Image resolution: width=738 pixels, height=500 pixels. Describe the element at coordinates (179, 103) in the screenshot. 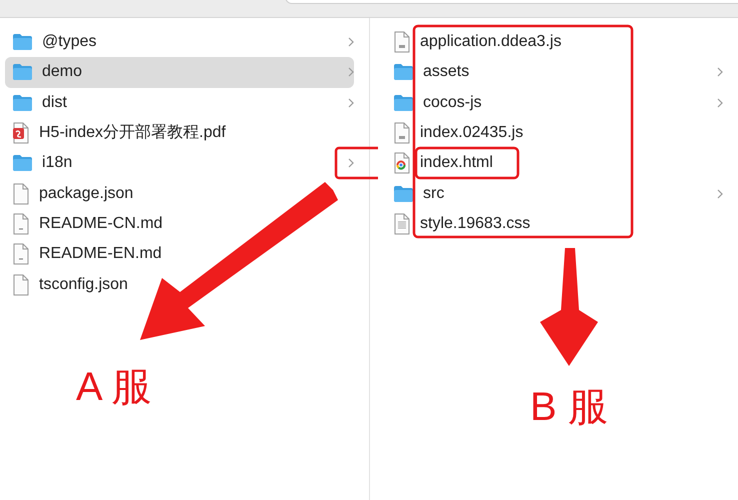

I see `file-row: dist` at that location.